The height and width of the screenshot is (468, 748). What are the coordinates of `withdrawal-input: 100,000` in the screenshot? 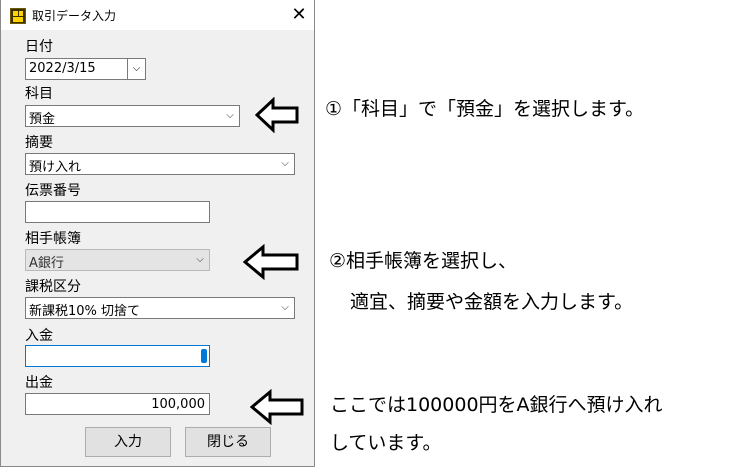 It's located at (117, 404).